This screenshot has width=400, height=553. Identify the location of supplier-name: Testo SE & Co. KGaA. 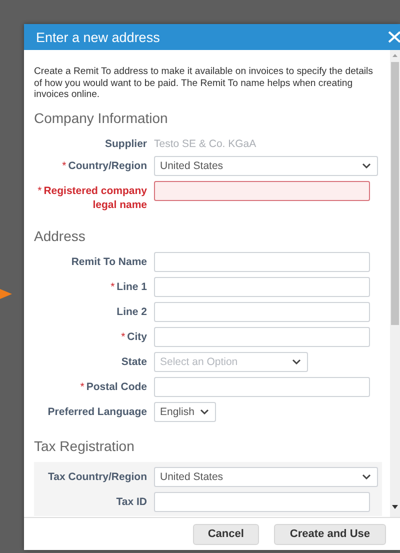
(206, 143).